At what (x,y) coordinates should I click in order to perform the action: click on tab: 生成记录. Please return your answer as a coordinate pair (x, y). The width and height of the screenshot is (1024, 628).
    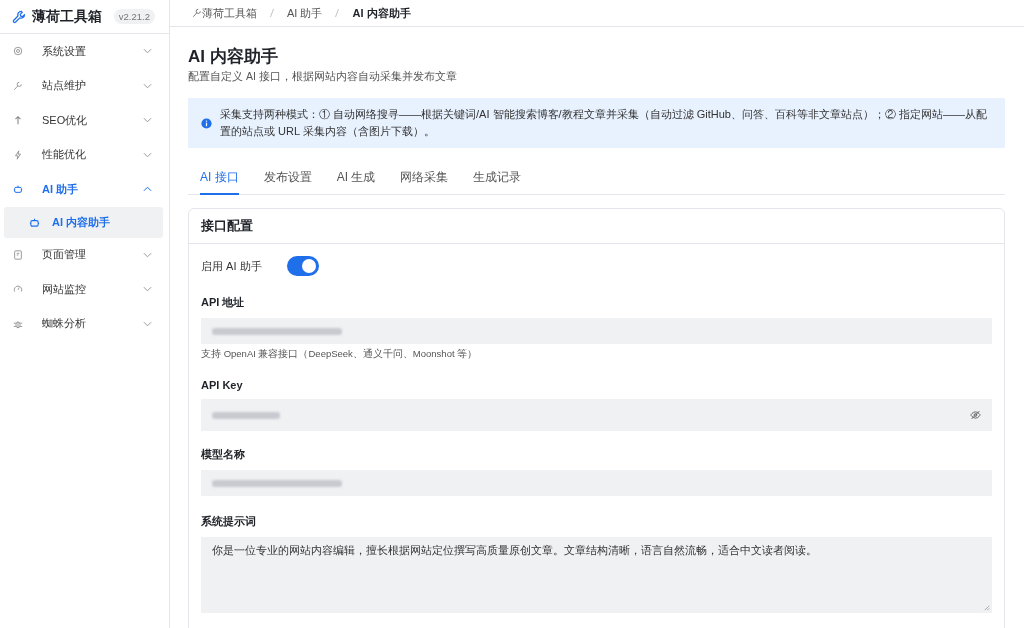
    Looking at the image, I should click on (497, 179).